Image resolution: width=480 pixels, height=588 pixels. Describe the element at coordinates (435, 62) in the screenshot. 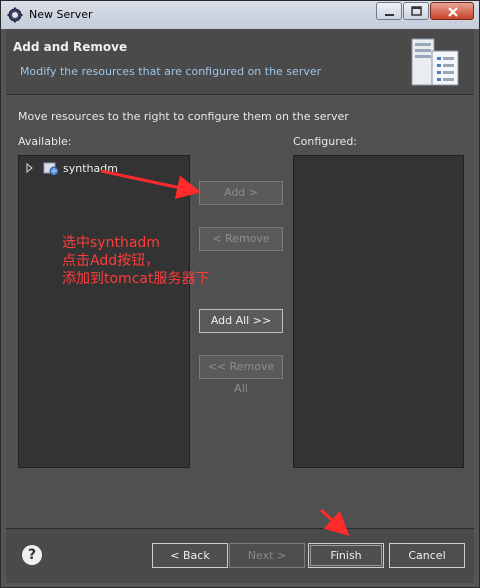

I see `server-icon` at that location.